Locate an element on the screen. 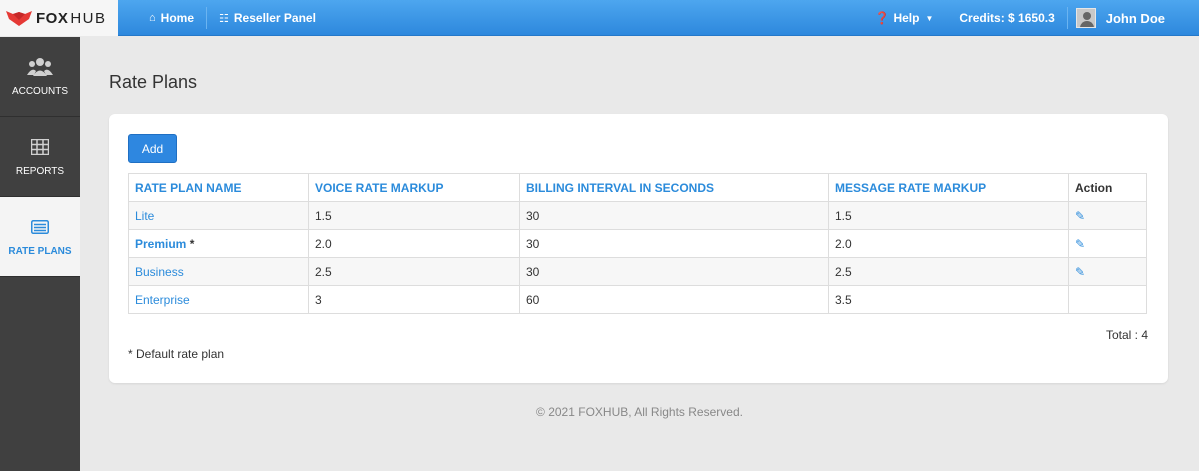 The width and height of the screenshot is (1199, 471). table-row: Lite 1.5 30 1.5 ✎ is located at coordinates (637, 215).